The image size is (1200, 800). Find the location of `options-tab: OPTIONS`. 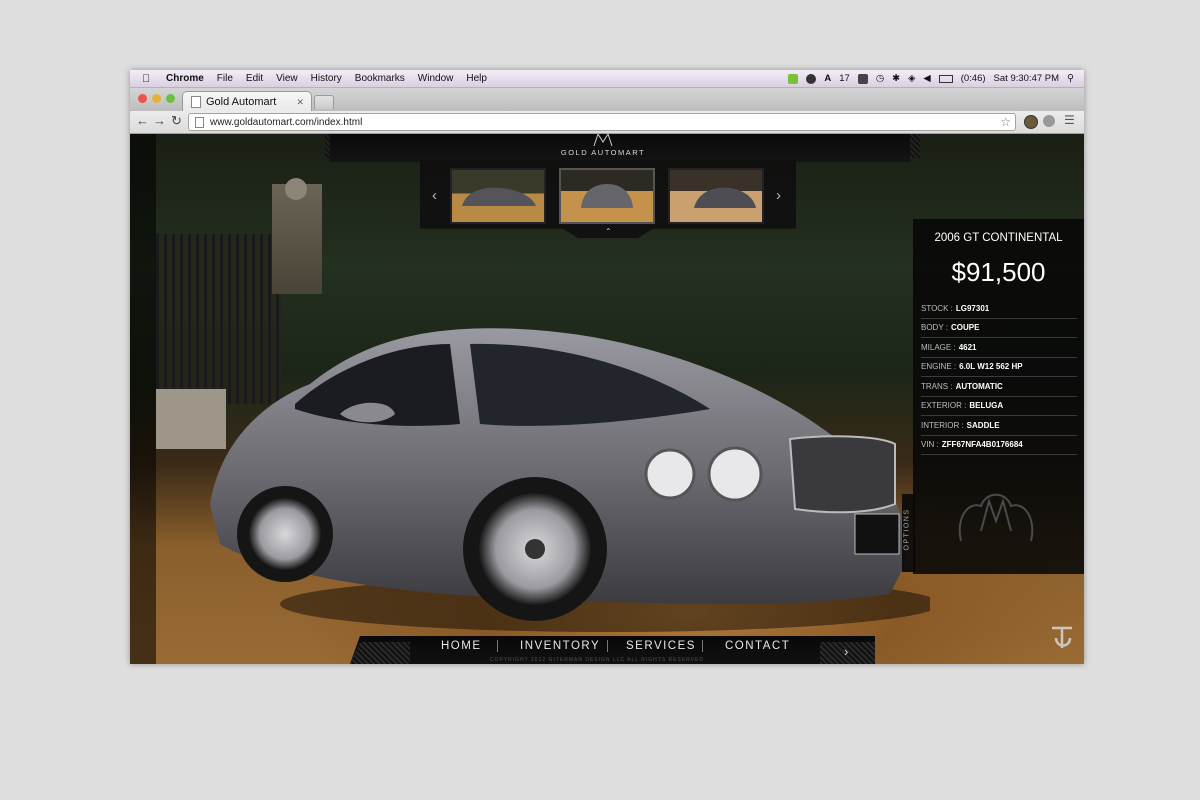

options-tab: OPTIONS is located at coordinates (908, 533).